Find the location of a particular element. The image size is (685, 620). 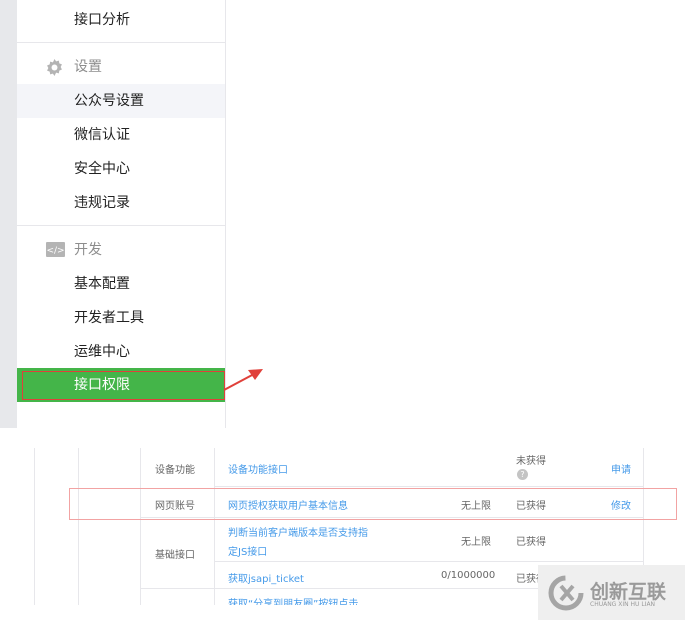

left-gutter is located at coordinates (8, 214).